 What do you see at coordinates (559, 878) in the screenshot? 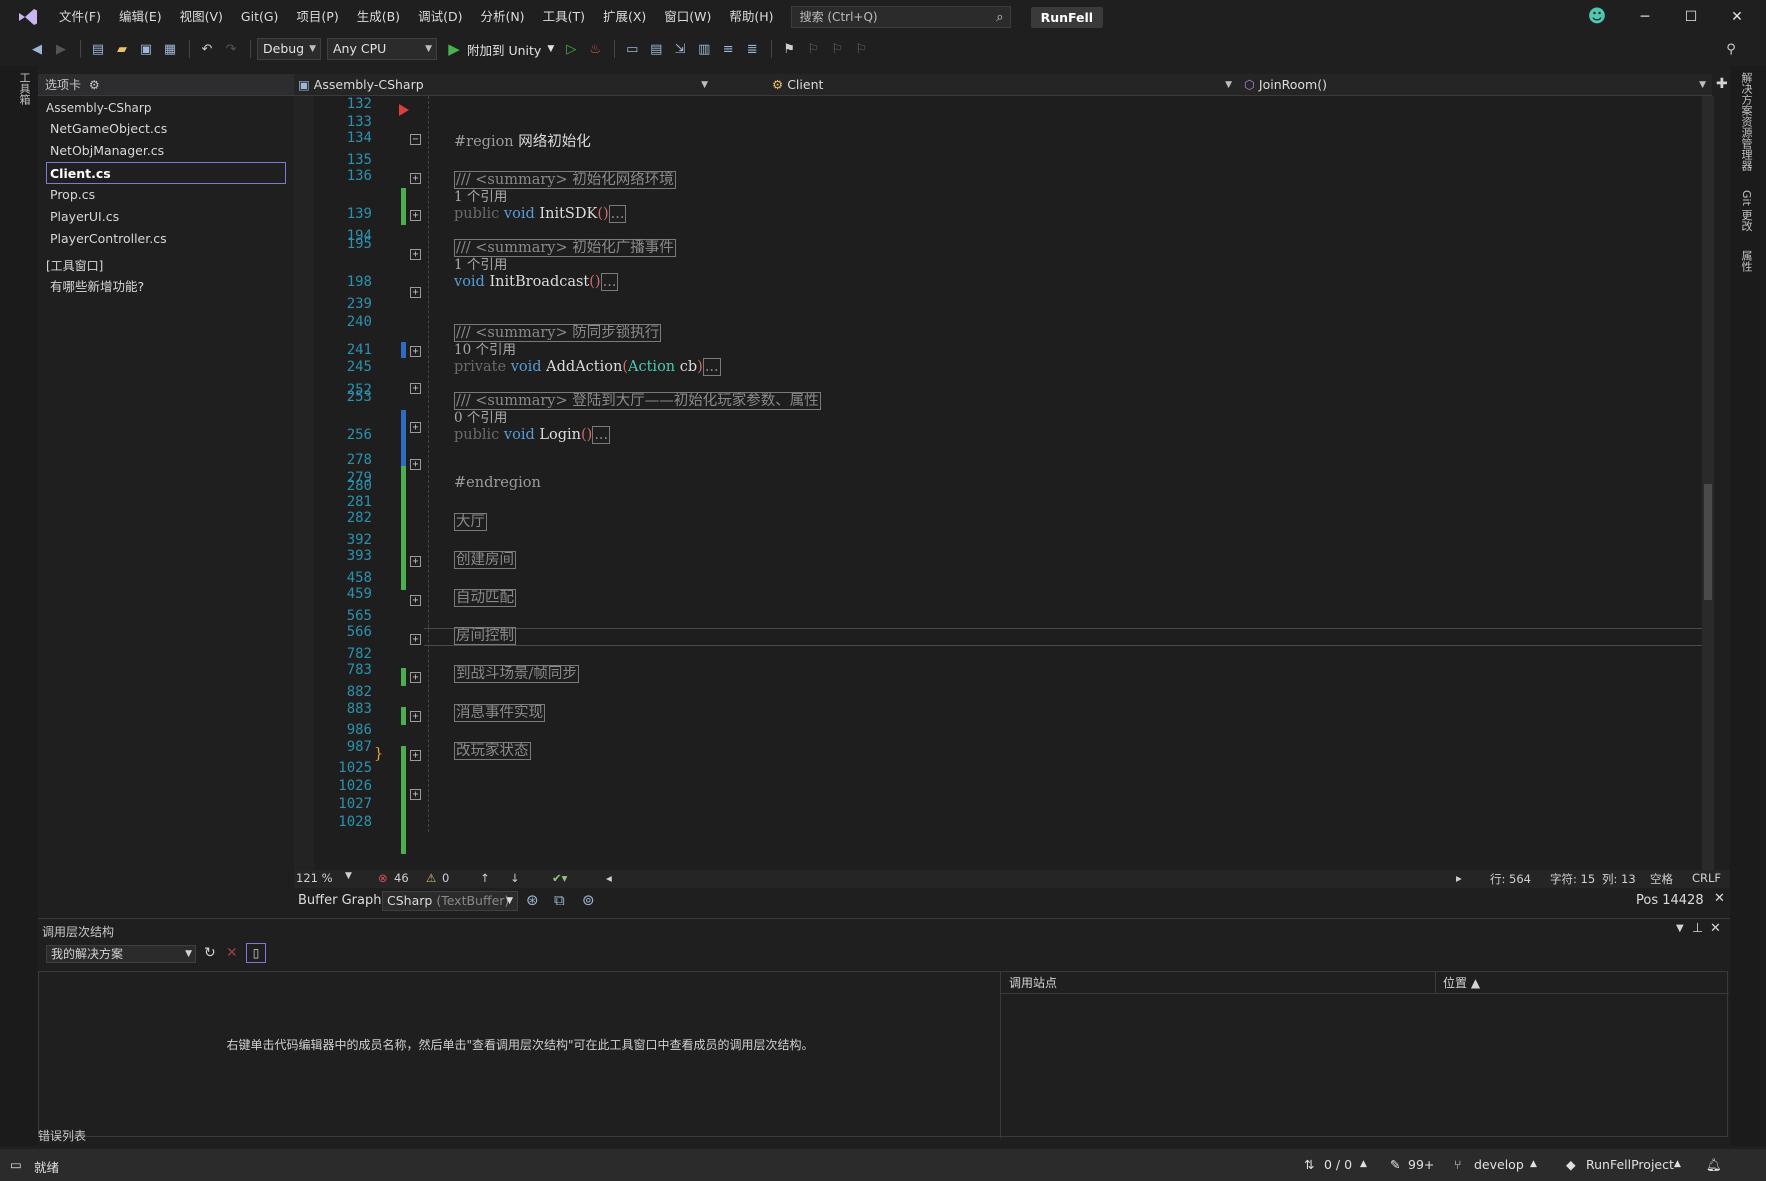
I see `code-cleanup-icon: ✔▾` at bounding box center [559, 878].